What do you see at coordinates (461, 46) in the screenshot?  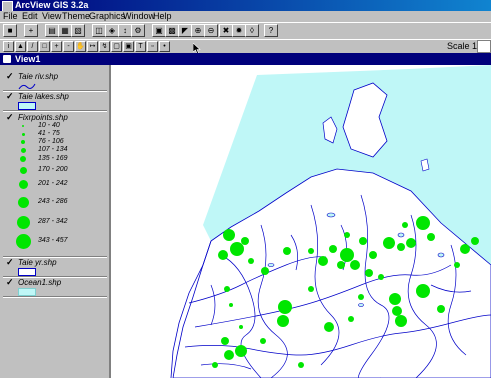 I see `scale-label: Scale 1` at bounding box center [461, 46].